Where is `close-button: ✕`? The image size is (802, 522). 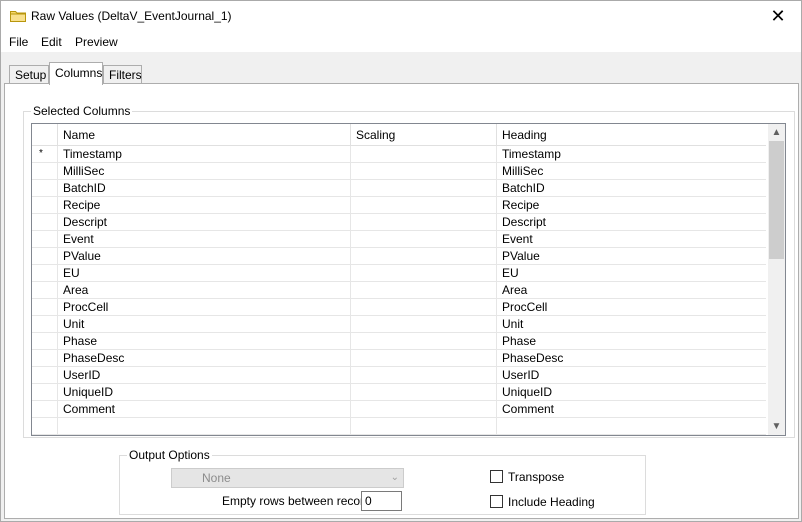 close-button: ✕ is located at coordinates (778, 16).